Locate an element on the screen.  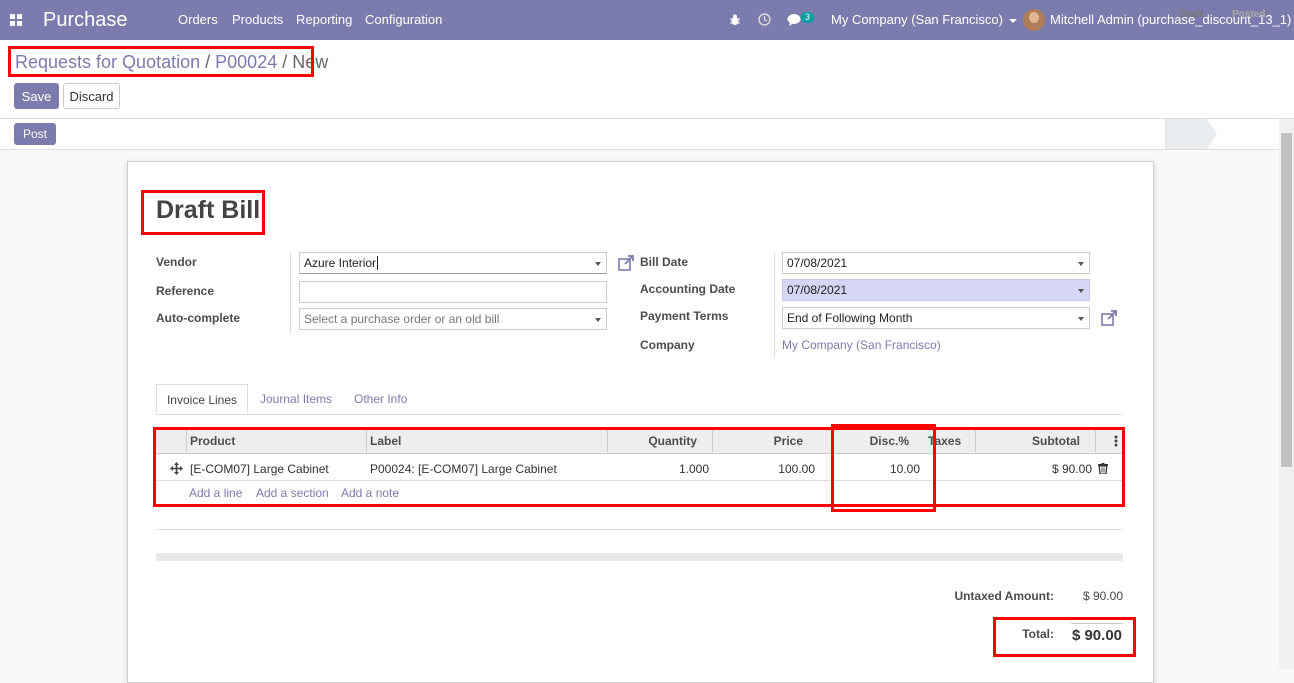
company-label: Company is located at coordinates (667, 345).